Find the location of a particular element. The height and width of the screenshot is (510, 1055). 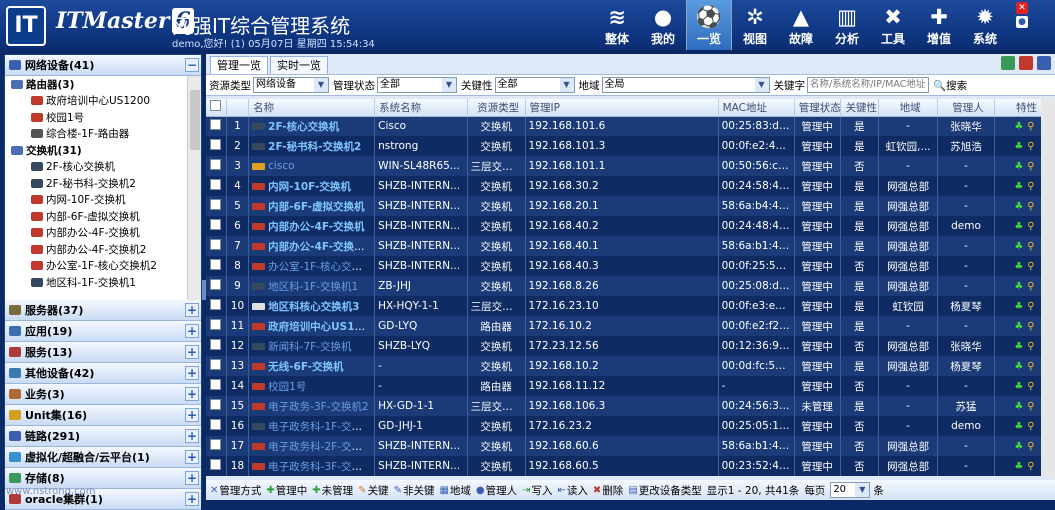

sidebar-section: 服务器(37) + is located at coordinates (103, 310).